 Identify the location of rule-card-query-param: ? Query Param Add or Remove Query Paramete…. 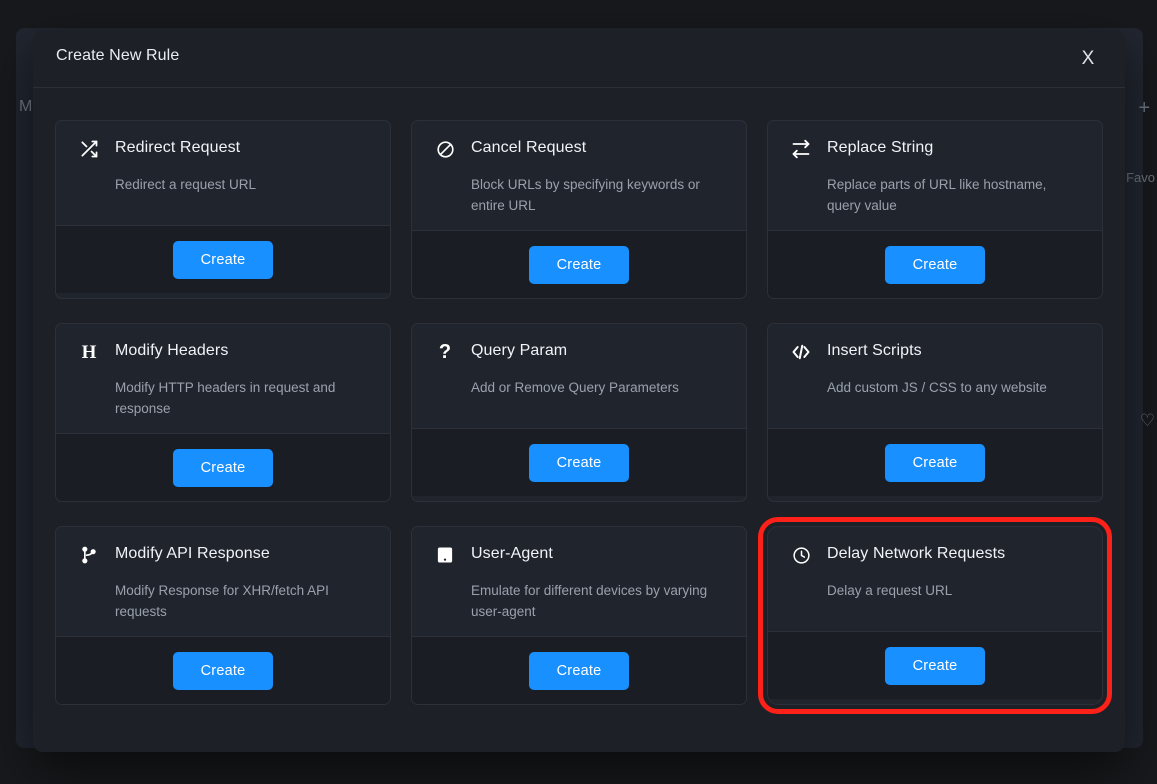
(579, 412).